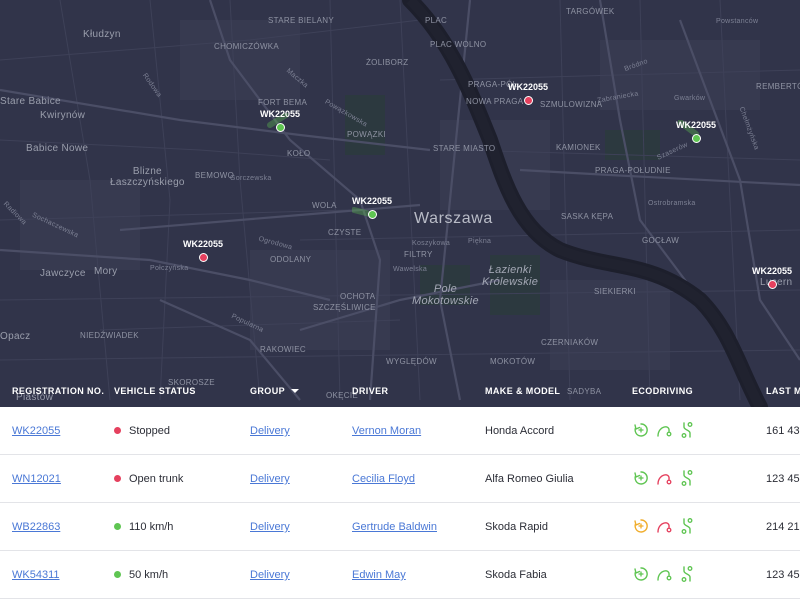  What do you see at coordinates (587, 216) in the screenshot?
I see `map-label: SASKA KĘPA` at bounding box center [587, 216].